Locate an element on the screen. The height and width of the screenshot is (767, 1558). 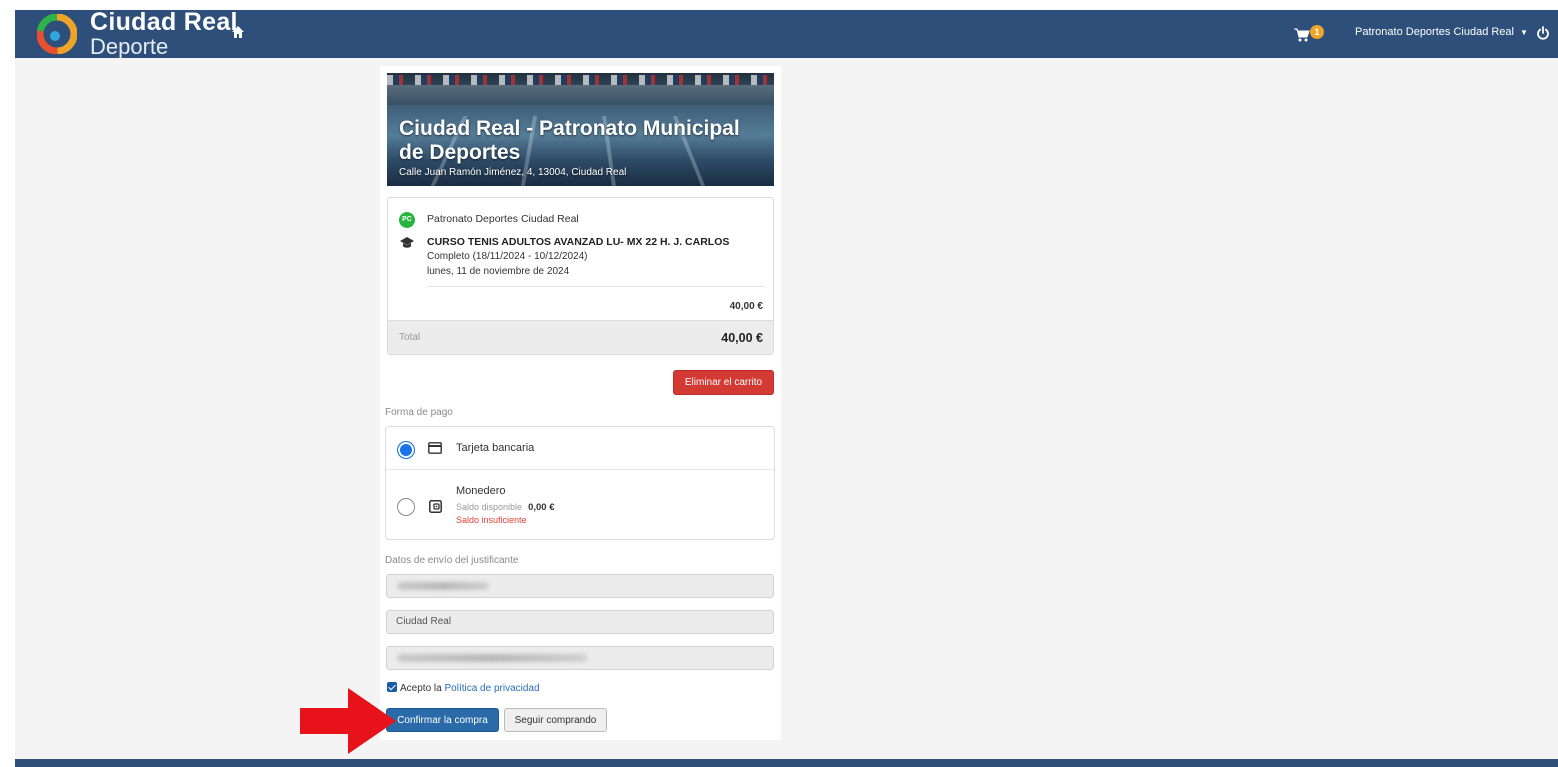
confirm-purchase-button: Confirmar la compra is located at coordinates (442, 720).